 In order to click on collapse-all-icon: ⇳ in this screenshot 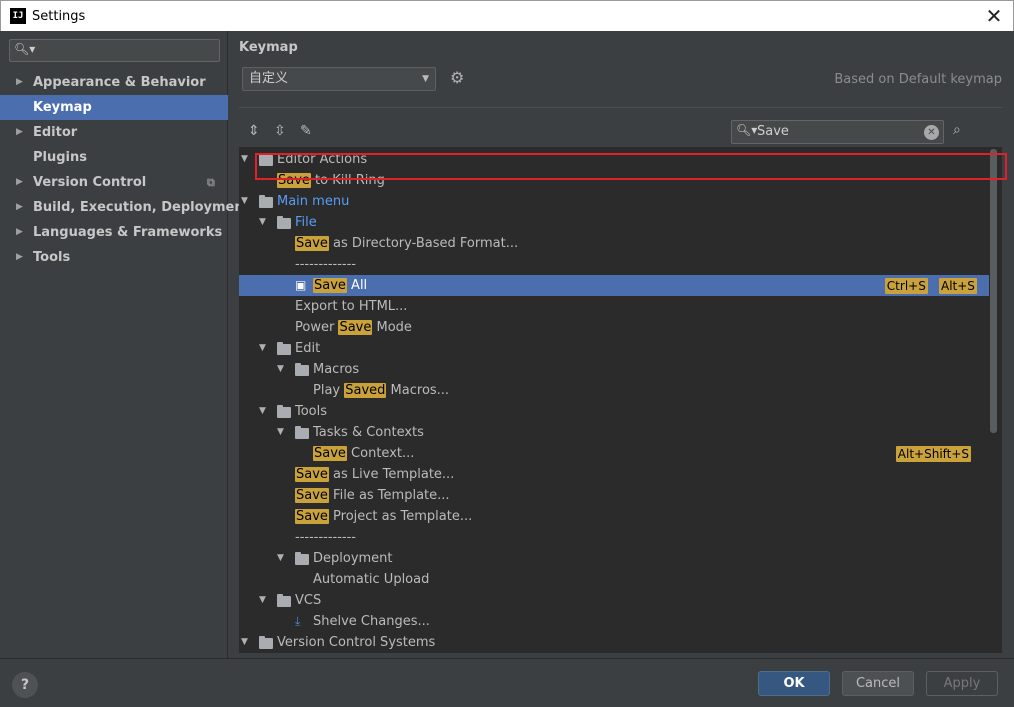, I will do `click(280, 131)`.